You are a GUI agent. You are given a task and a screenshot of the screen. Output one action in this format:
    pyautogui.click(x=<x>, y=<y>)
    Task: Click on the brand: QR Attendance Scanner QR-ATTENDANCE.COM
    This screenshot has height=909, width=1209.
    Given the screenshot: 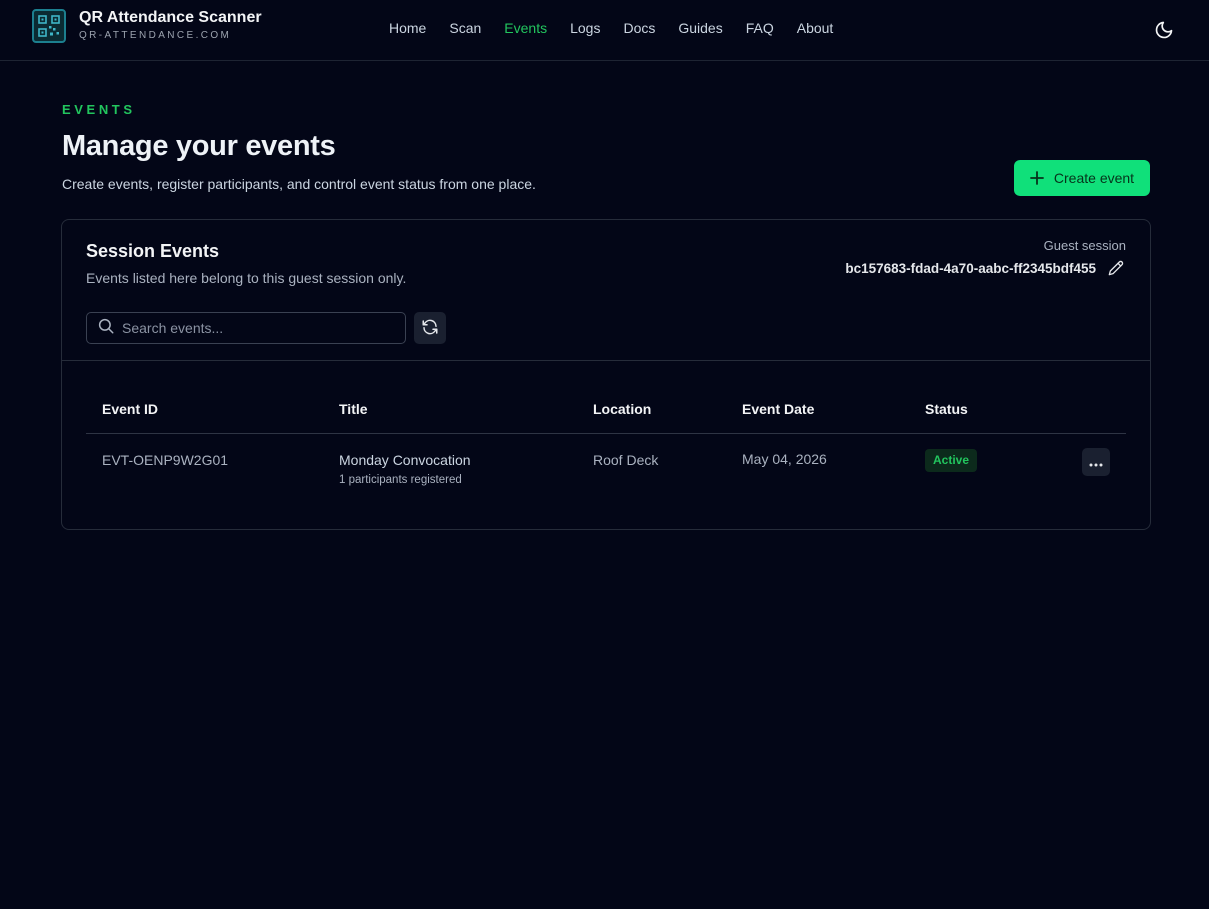 What is the action you would take?
    pyautogui.click(x=147, y=25)
    